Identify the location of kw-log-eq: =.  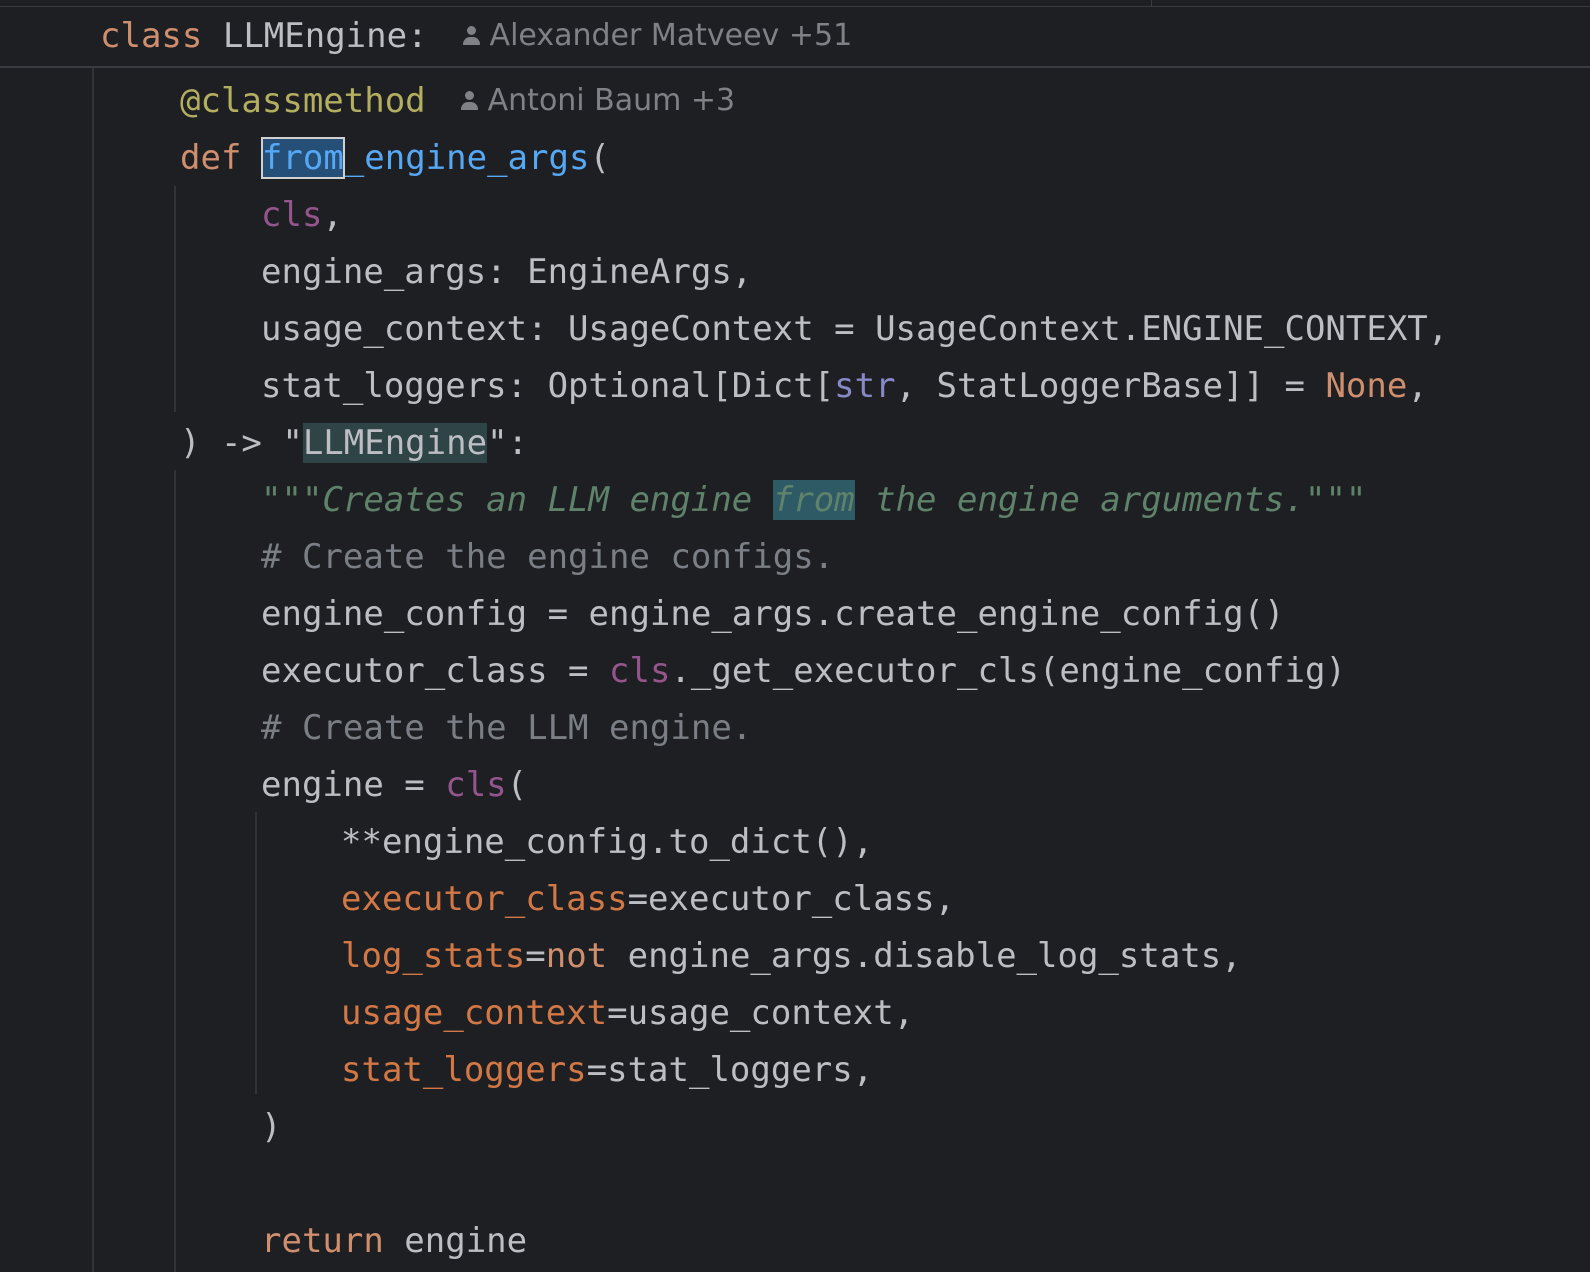
(535, 956).